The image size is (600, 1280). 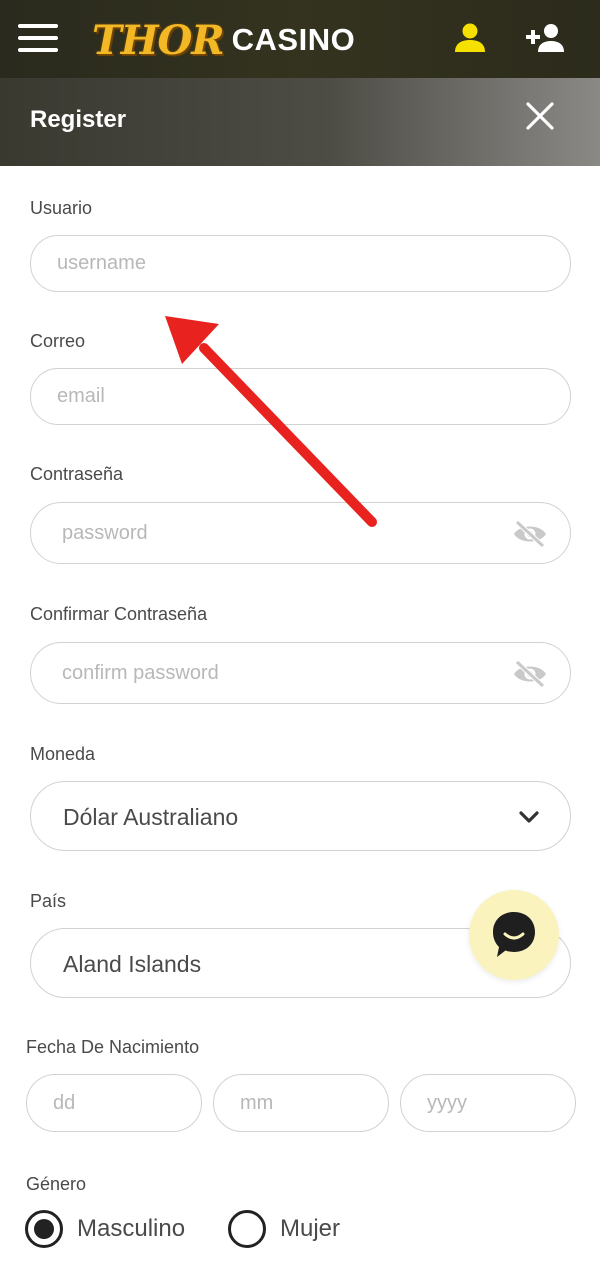 What do you see at coordinates (488, 1103) in the screenshot?
I see `birth-year-input` at bounding box center [488, 1103].